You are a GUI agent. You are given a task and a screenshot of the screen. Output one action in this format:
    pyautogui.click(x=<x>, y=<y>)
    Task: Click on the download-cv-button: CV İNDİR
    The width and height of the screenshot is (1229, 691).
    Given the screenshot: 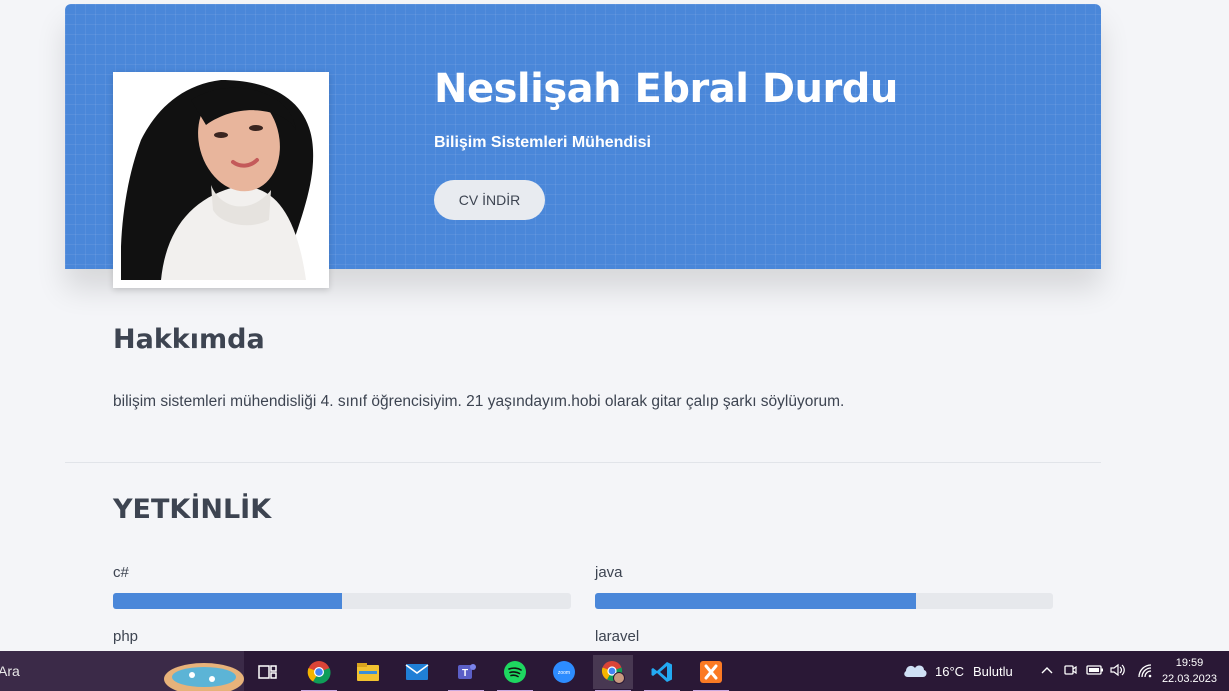 What is the action you would take?
    pyautogui.click(x=489, y=200)
    